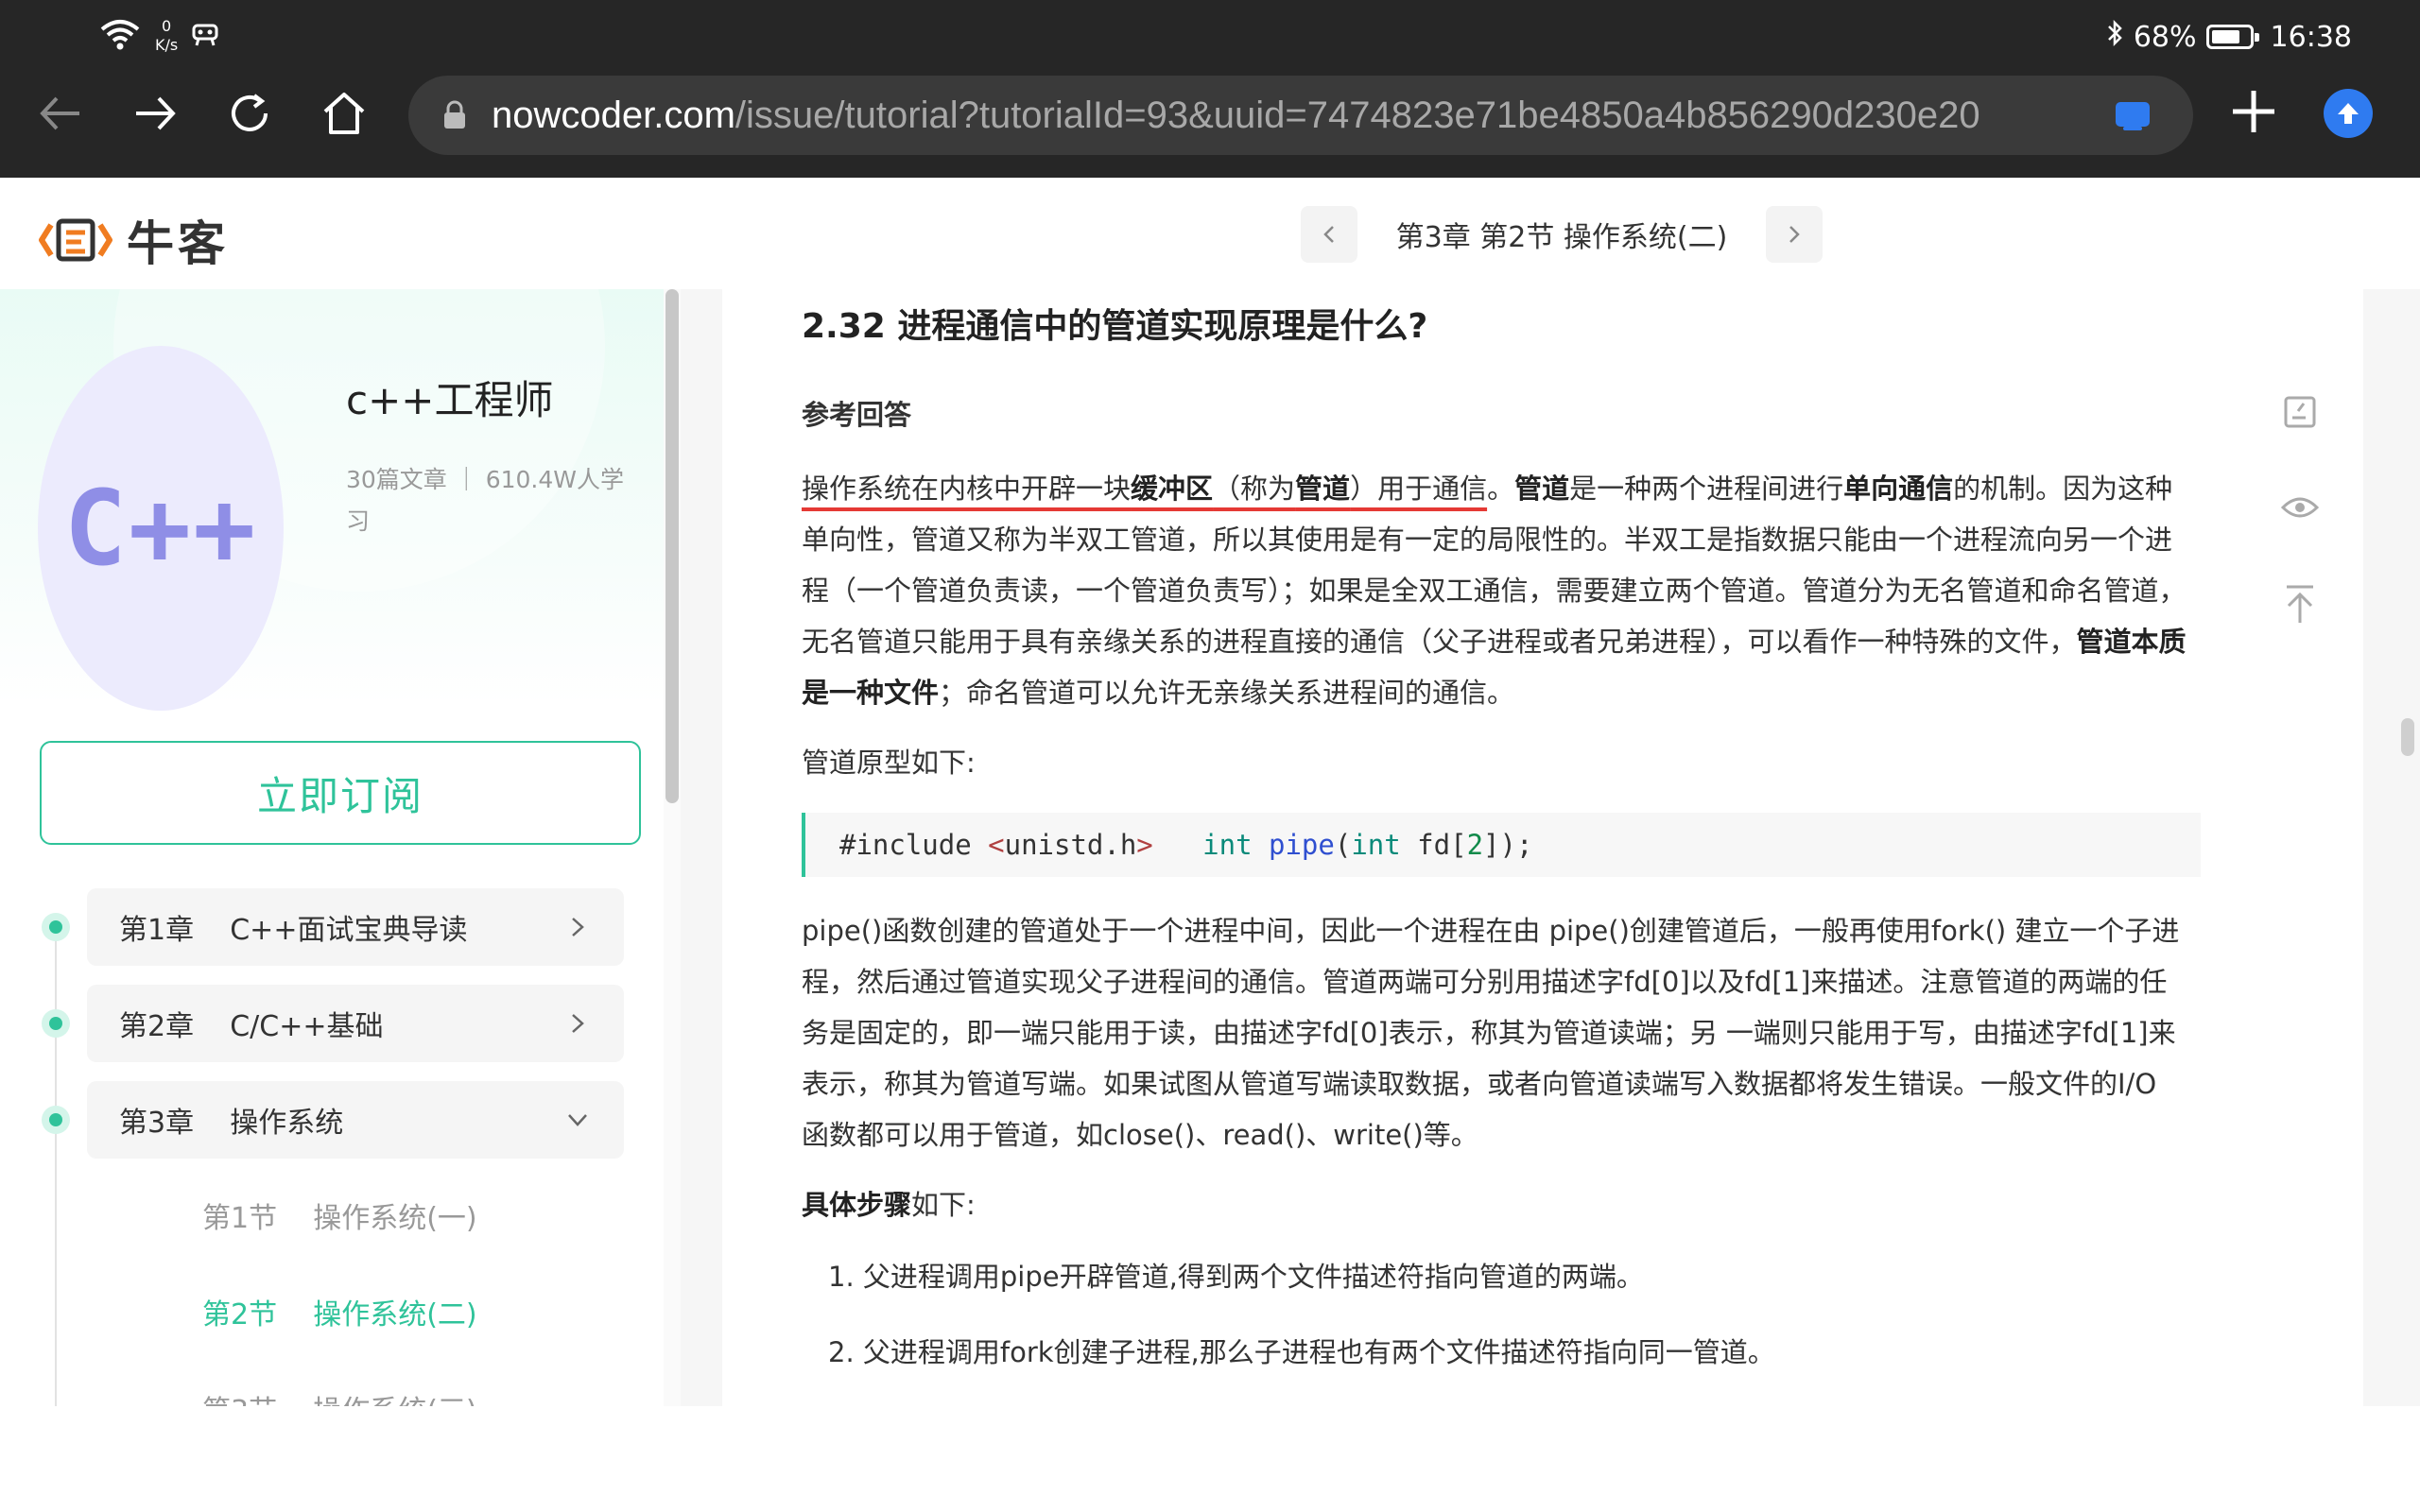 This screenshot has height=1512, width=2420. What do you see at coordinates (1433, 845) in the screenshot?
I see `code-token: fd[` at bounding box center [1433, 845].